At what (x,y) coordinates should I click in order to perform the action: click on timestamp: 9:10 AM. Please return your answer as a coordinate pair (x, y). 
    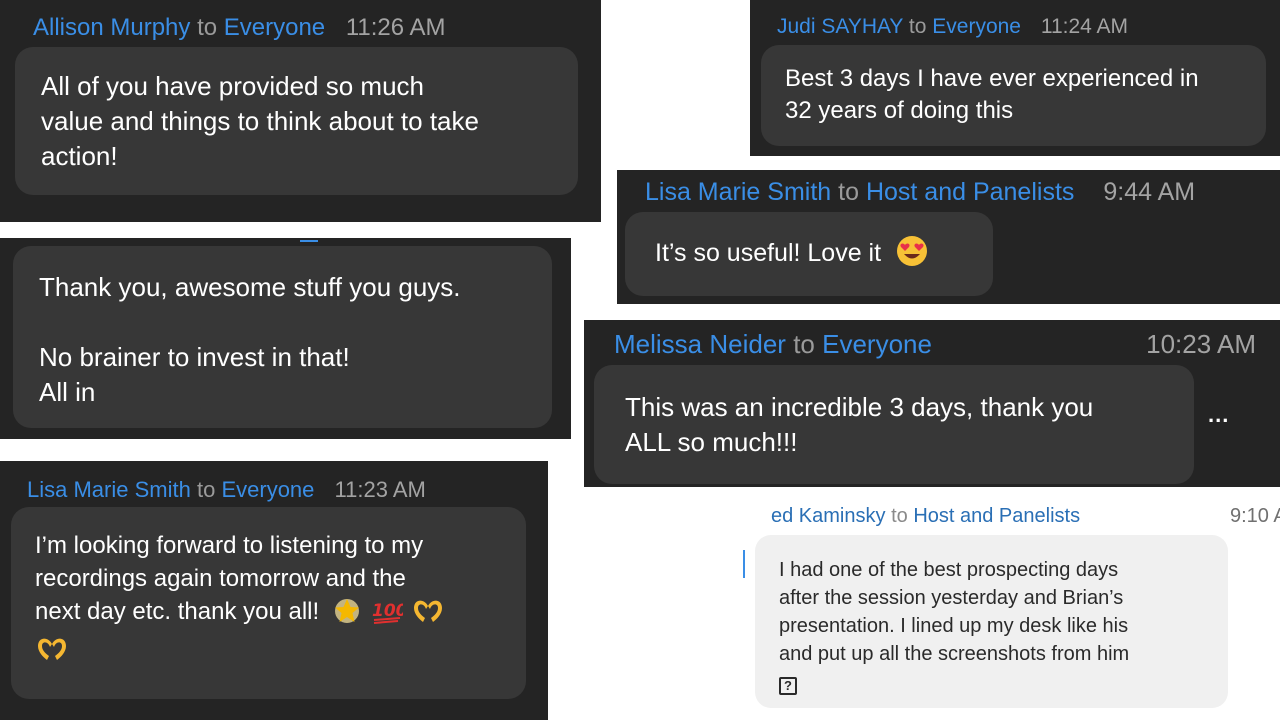
    Looking at the image, I should click on (1255, 516).